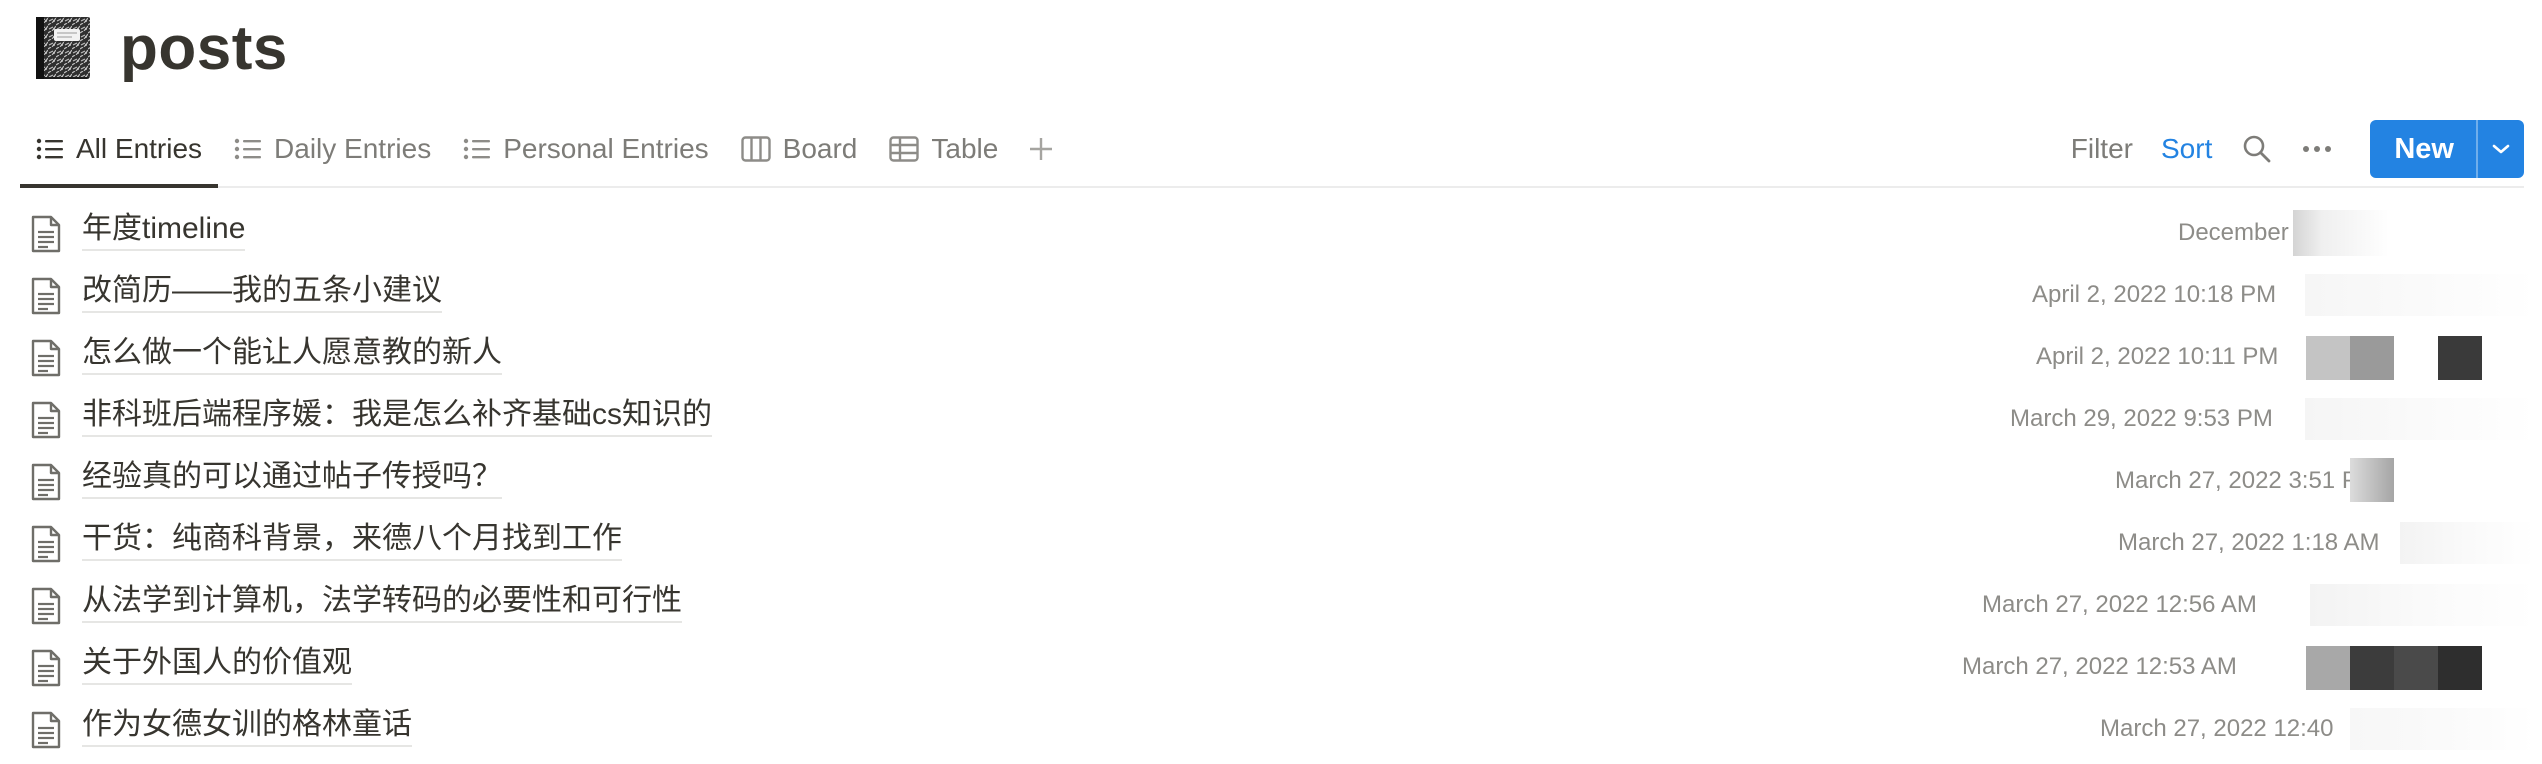 This screenshot has width=2542, height=764. I want to click on list-item: 怎么做一个能让人愿意教的新人 April 2, 2022 10:11 PM, so click(1272, 357).